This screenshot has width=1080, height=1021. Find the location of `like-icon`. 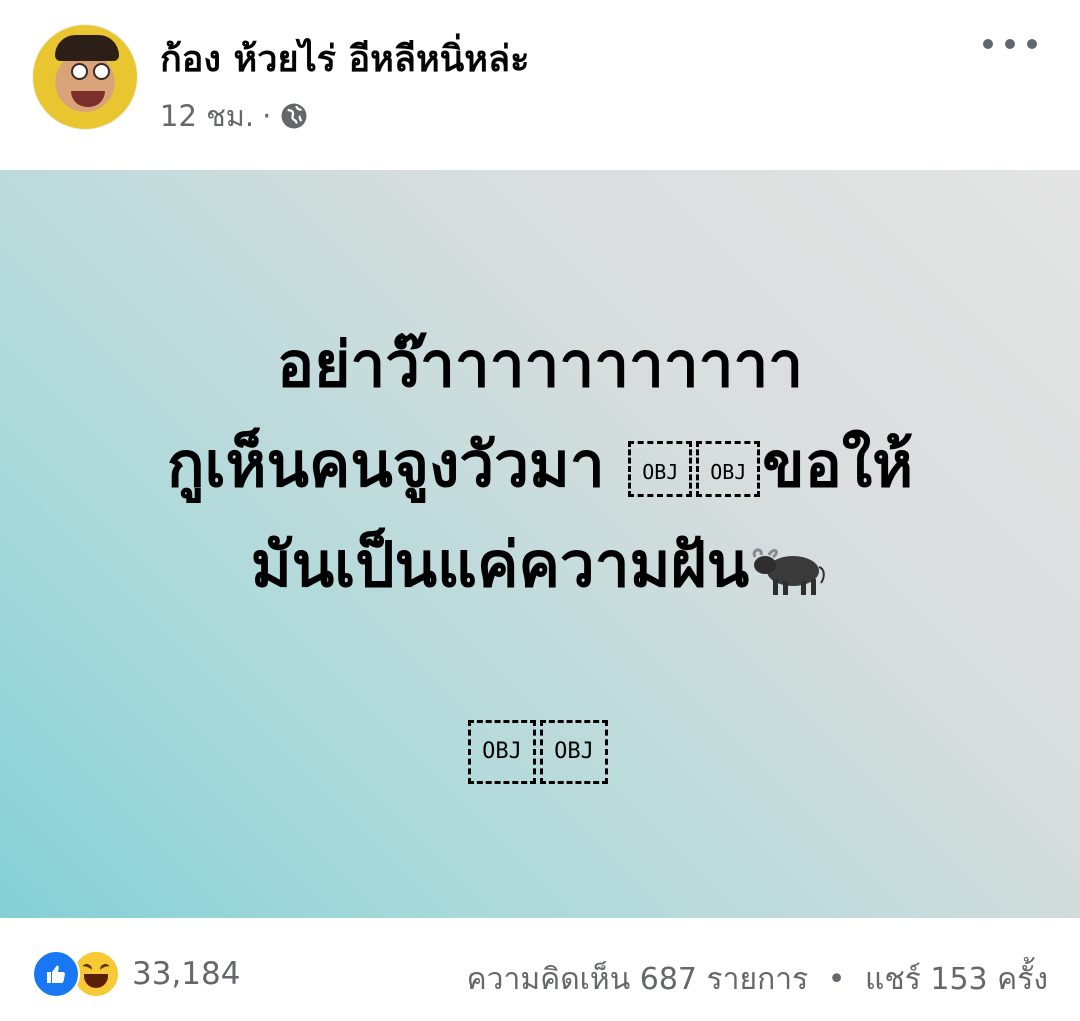

like-icon is located at coordinates (56, 974).